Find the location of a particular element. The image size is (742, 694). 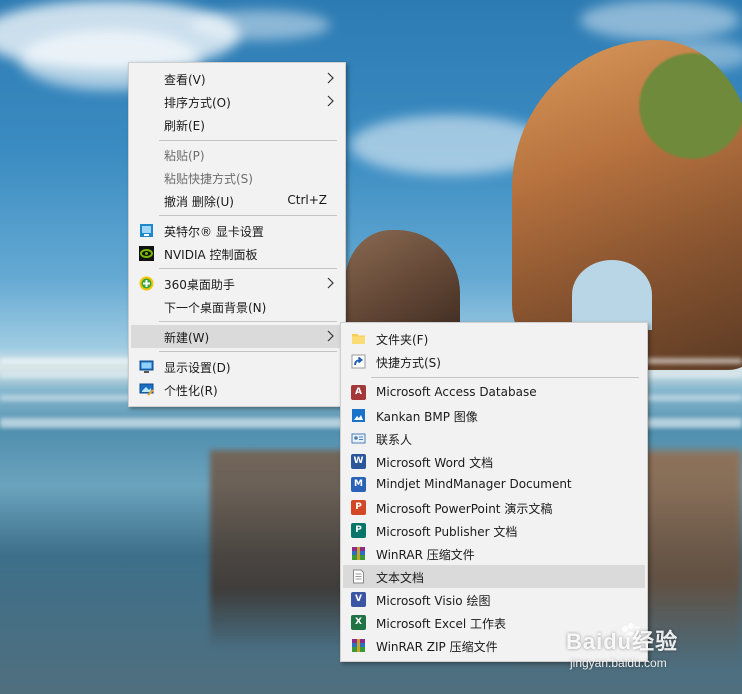

menu-item-undo-delete: 撤消 删除(U) Ctrl+Z is located at coordinates (237, 200).